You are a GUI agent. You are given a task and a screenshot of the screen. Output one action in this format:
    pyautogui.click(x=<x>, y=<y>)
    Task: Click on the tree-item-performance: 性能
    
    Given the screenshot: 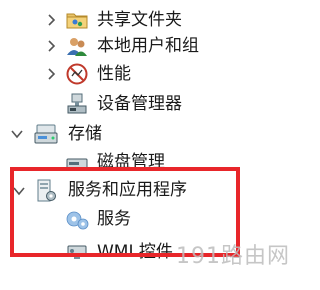 What is the action you would take?
    pyautogui.click(x=150, y=74)
    